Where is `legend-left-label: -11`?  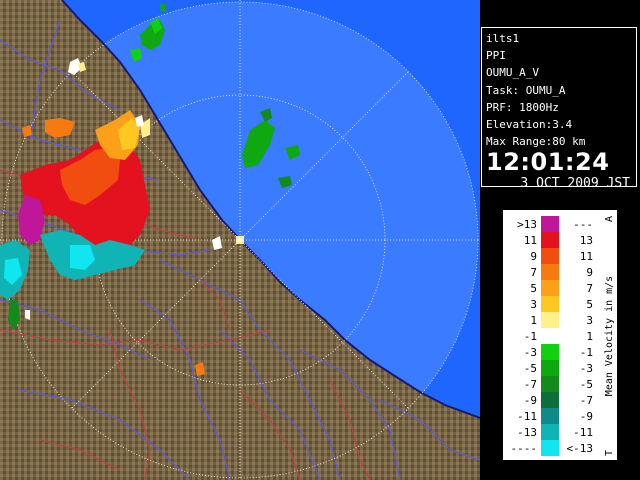 legend-left-label: -11 is located at coordinates (527, 416).